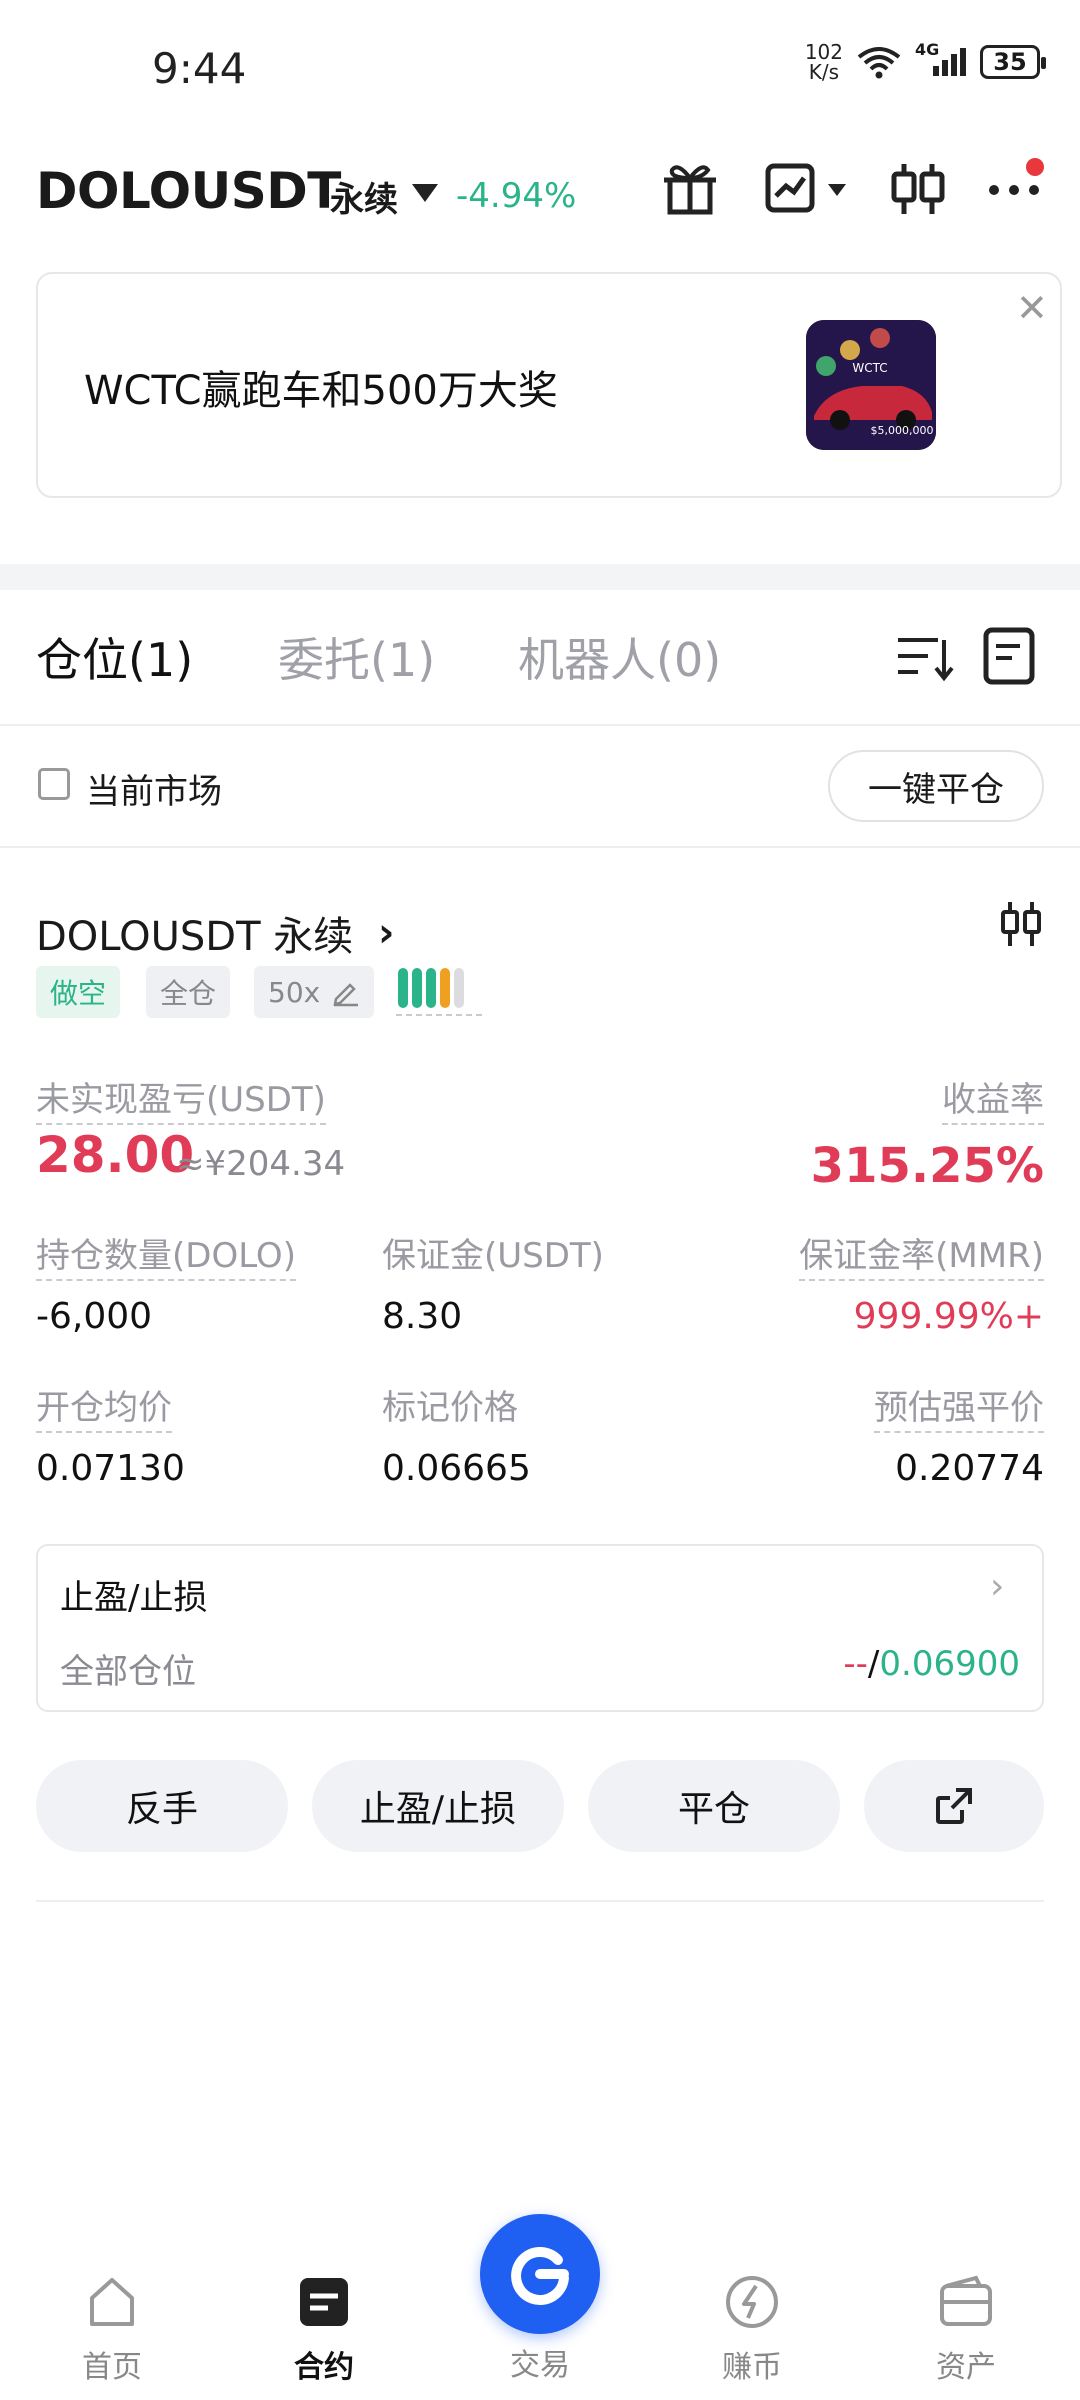  Describe the element at coordinates (752, 2329) in the screenshot. I see `nav-earn: 赚币` at that location.